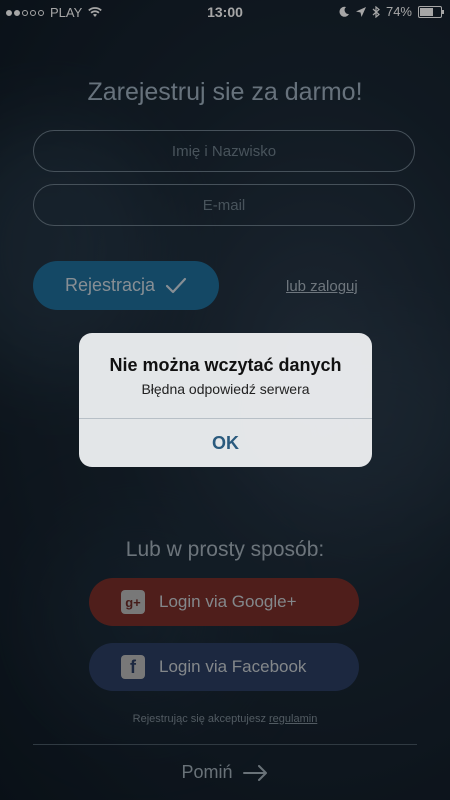  What do you see at coordinates (225, 365) in the screenshot?
I see `alert-title: Nie można wczytać danych` at bounding box center [225, 365].